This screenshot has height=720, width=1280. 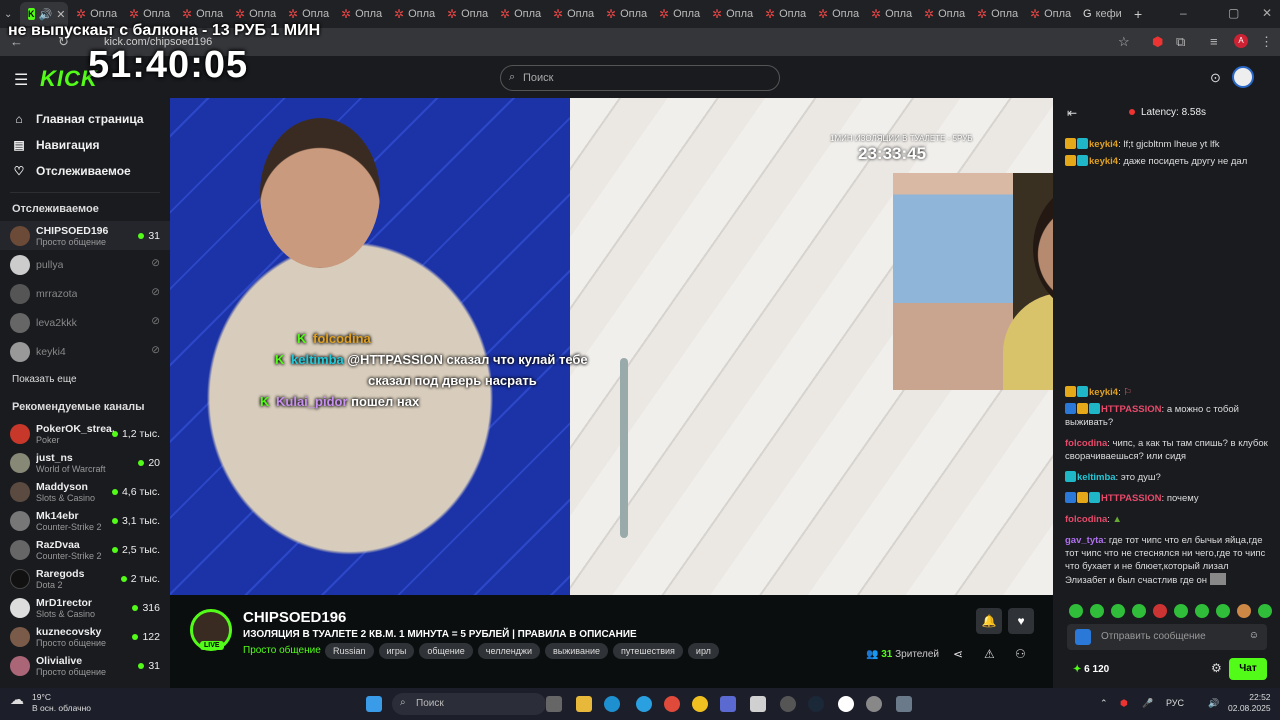 I want to click on recommended-item: MrD1rector Slots & Casino 316, so click(x=85, y=607).